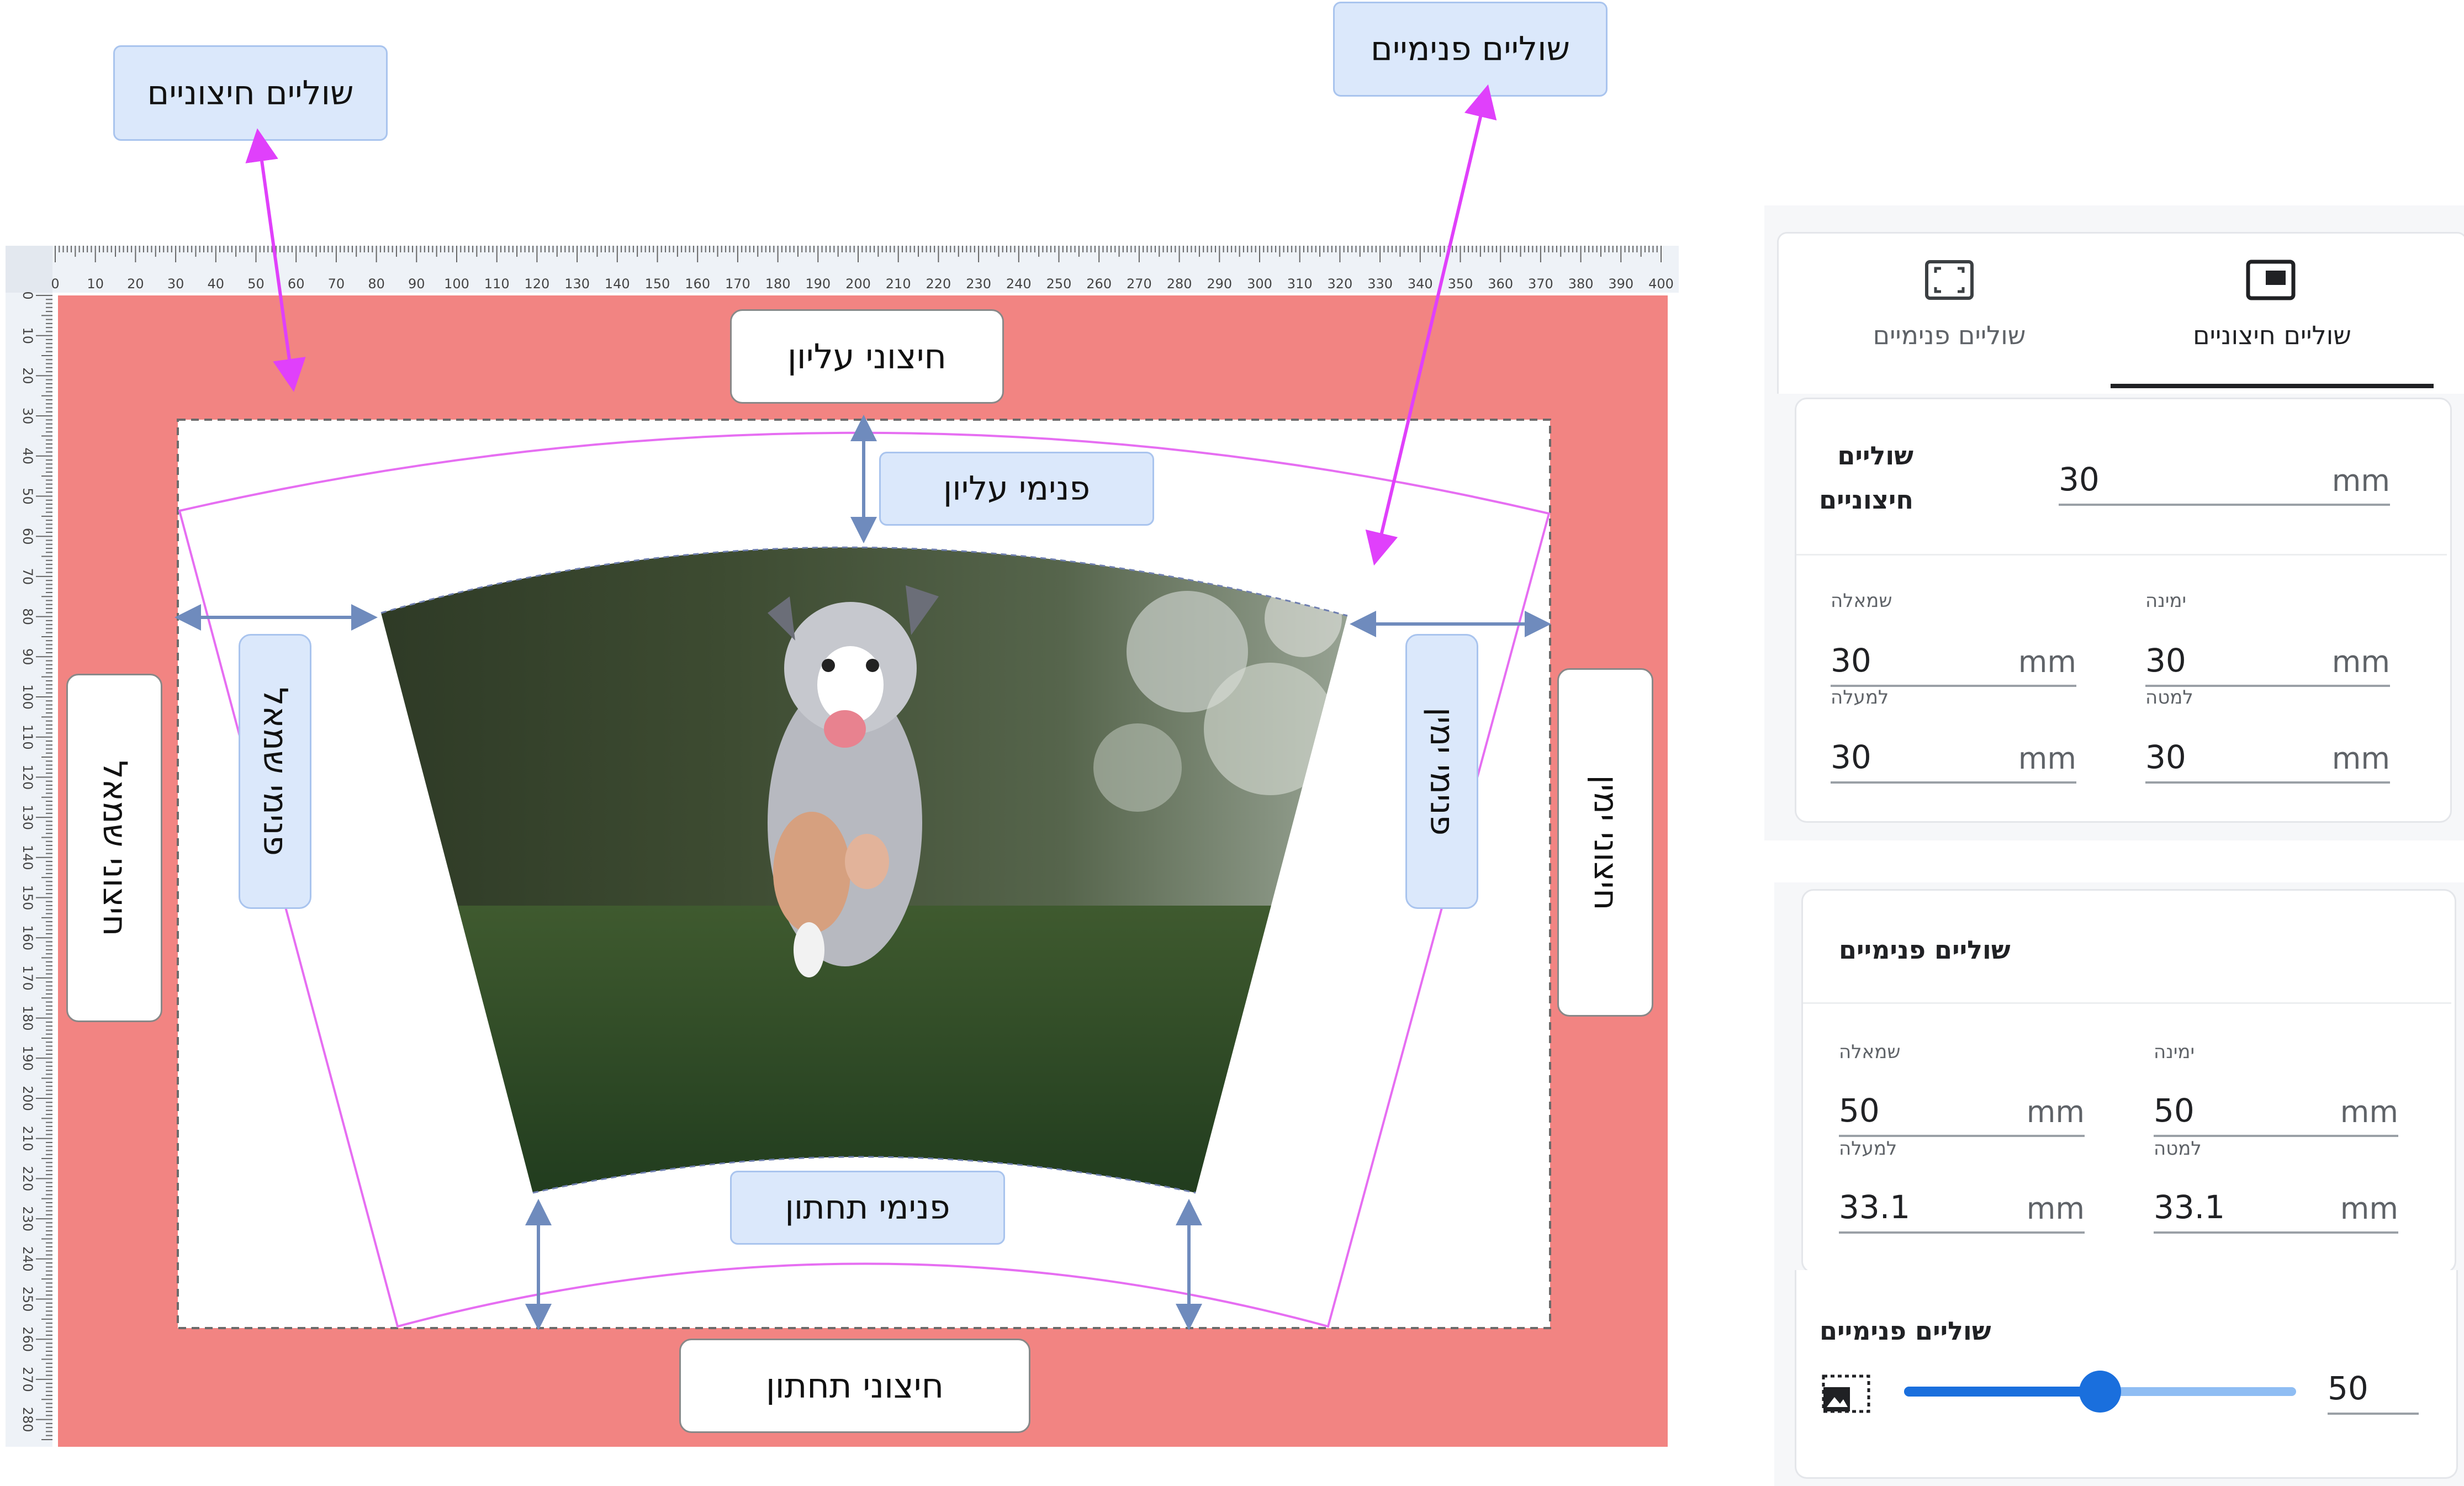  I want to click on active-tab-indicator, so click(2272, 386).